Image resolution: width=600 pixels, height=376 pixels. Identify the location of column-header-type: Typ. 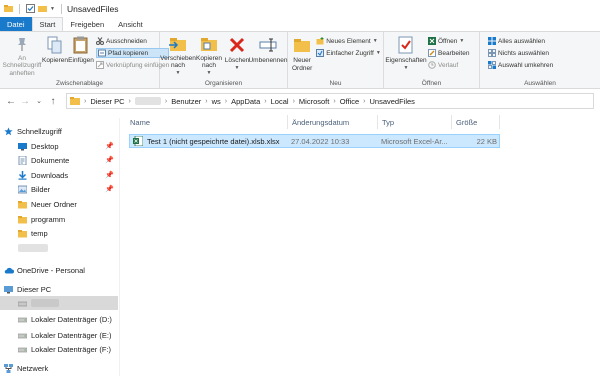
(415, 122).